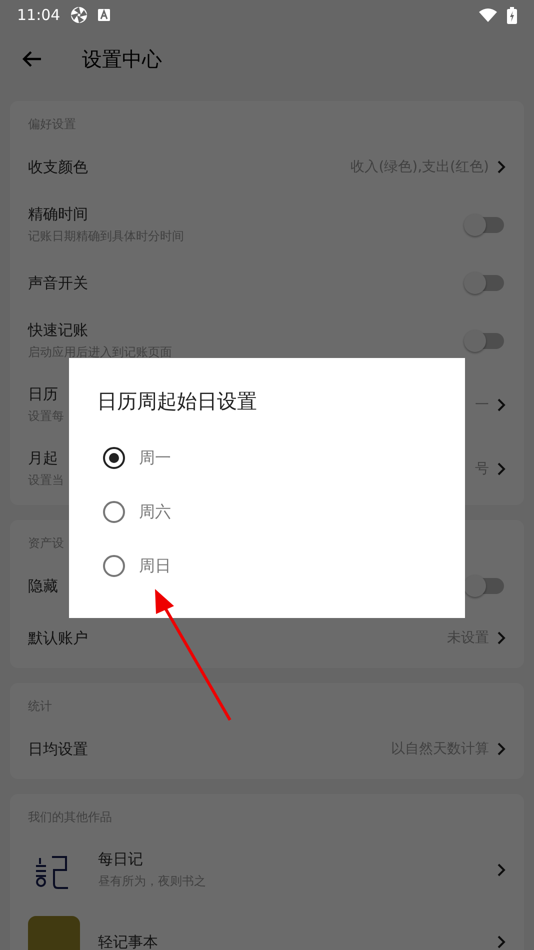 The height and width of the screenshot is (950, 534). I want to click on option-label: 周一, so click(155, 458).